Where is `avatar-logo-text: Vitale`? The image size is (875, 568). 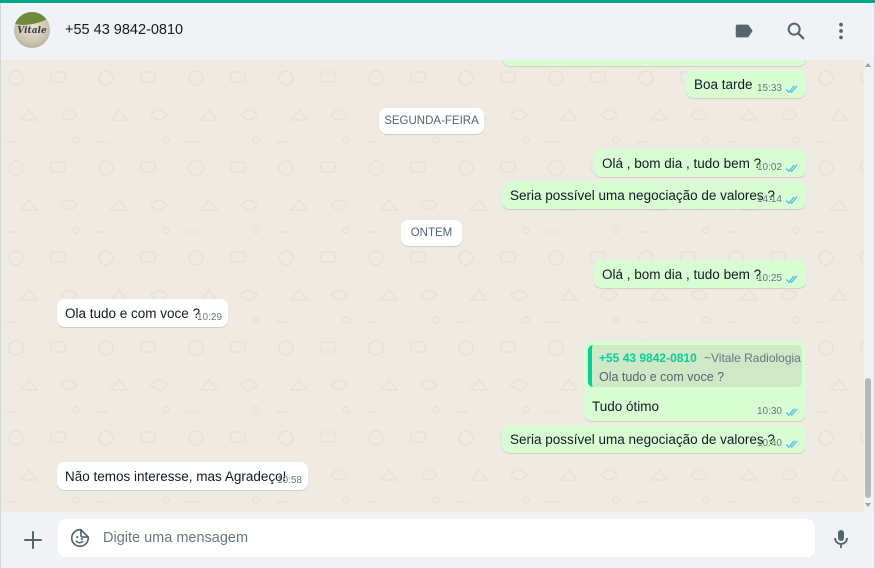 avatar-logo-text: Vitale is located at coordinates (32, 31).